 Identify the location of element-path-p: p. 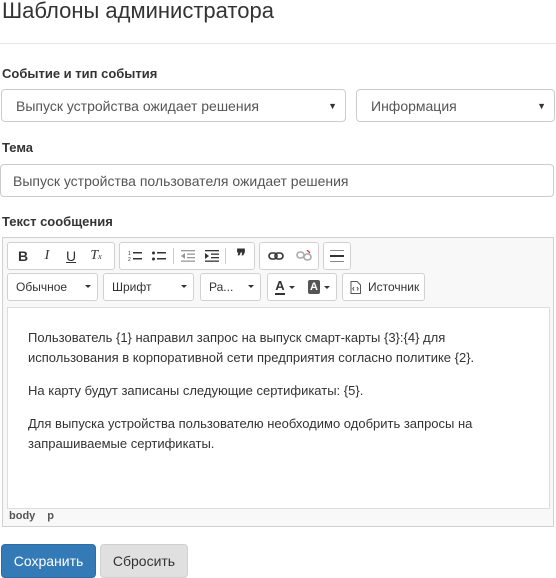
(50, 516).